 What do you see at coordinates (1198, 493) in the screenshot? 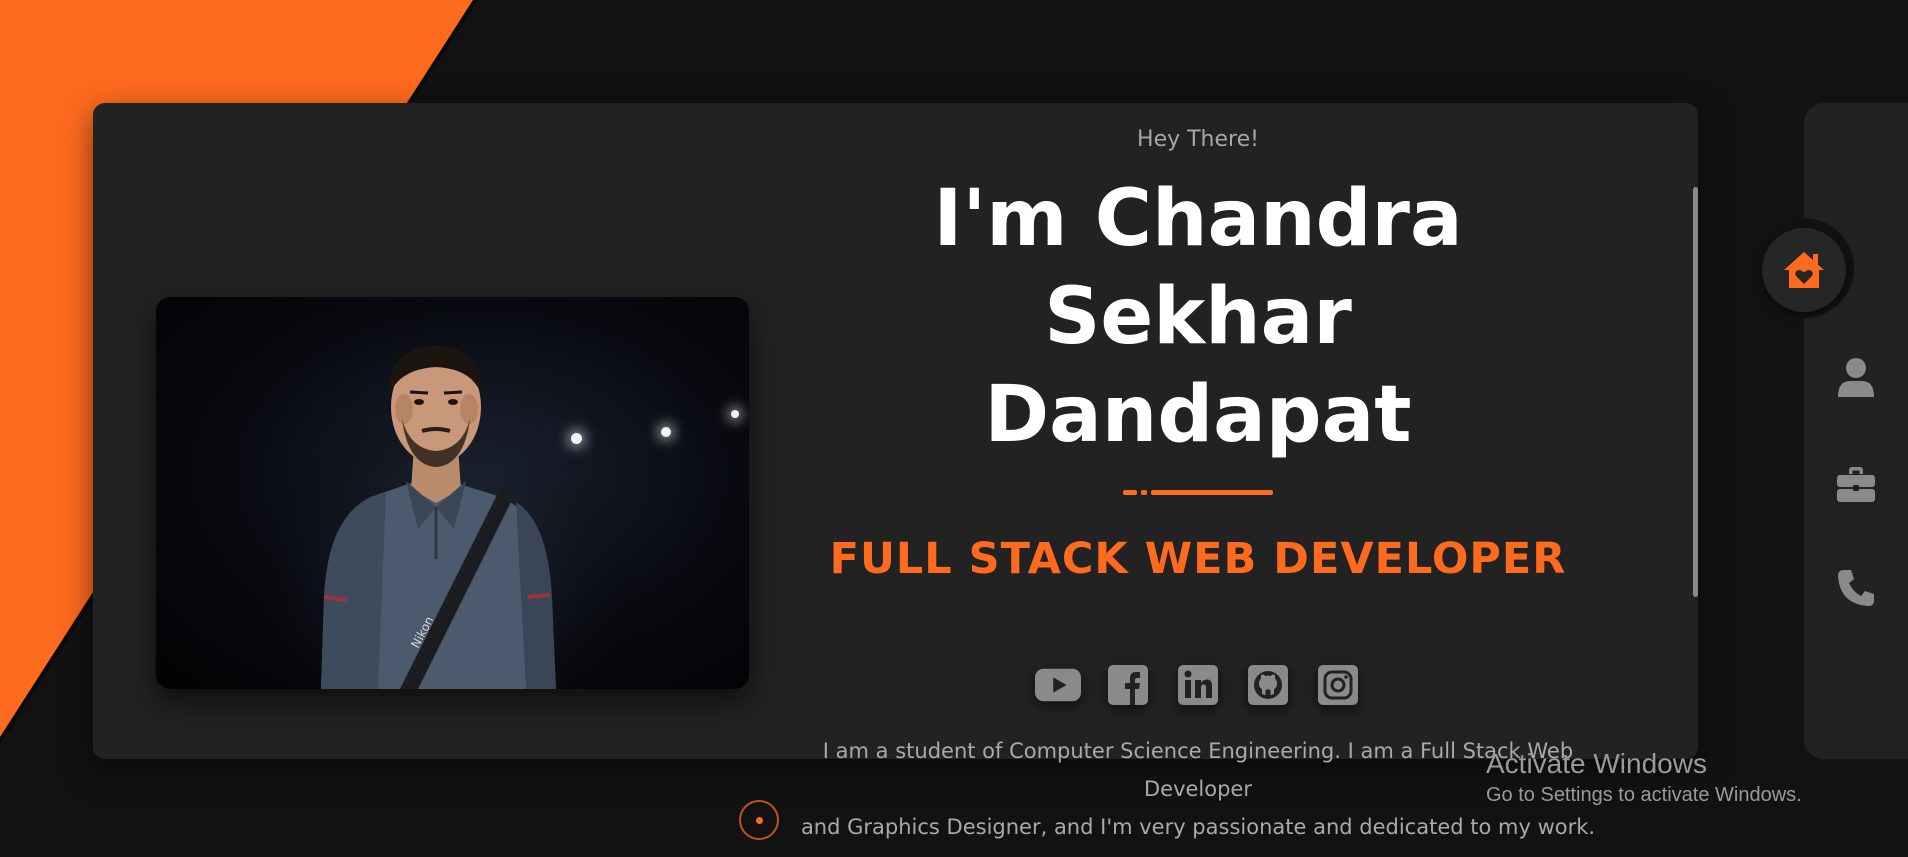
I see `title-divider` at bounding box center [1198, 493].